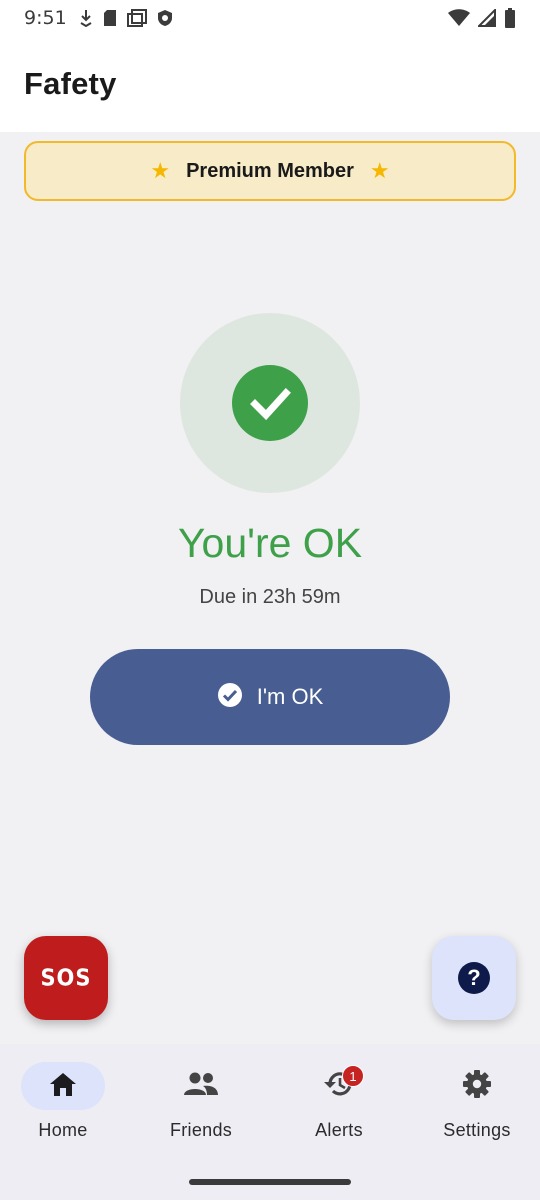 The height and width of the screenshot is (1200, 540). I want to click on nav-label-home: Home, so click(63, 1130).